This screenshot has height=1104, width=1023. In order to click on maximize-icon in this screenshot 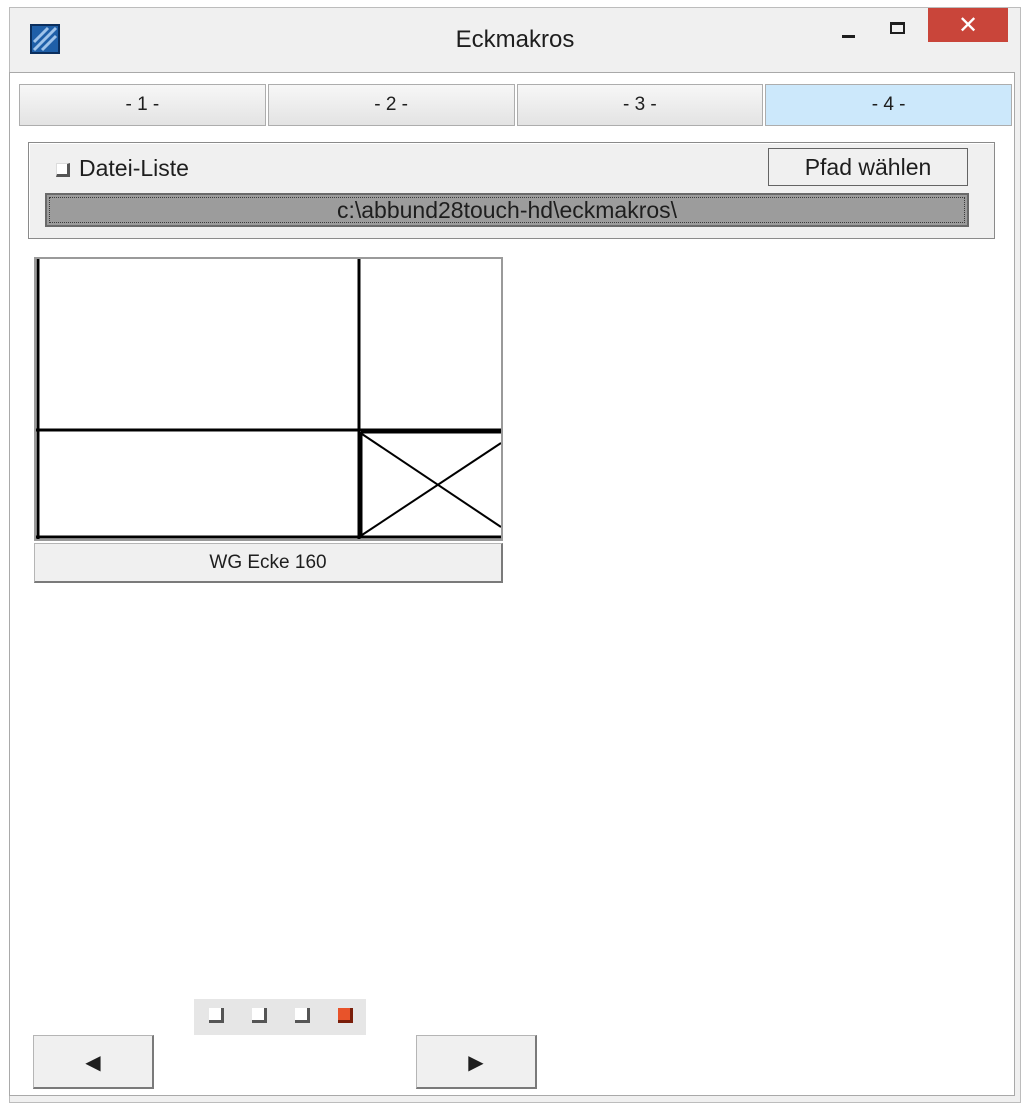, I will do `click(897, 28)`.